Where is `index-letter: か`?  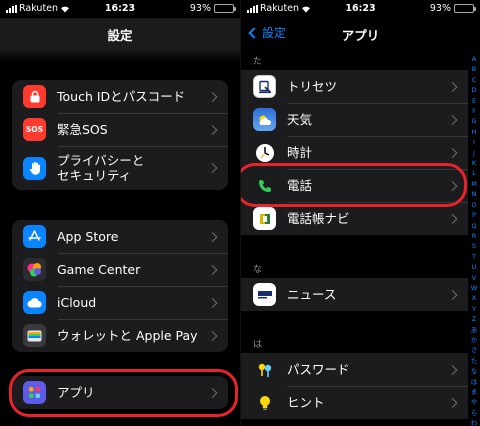
index-letter: か is located at coordinates (474, 340).